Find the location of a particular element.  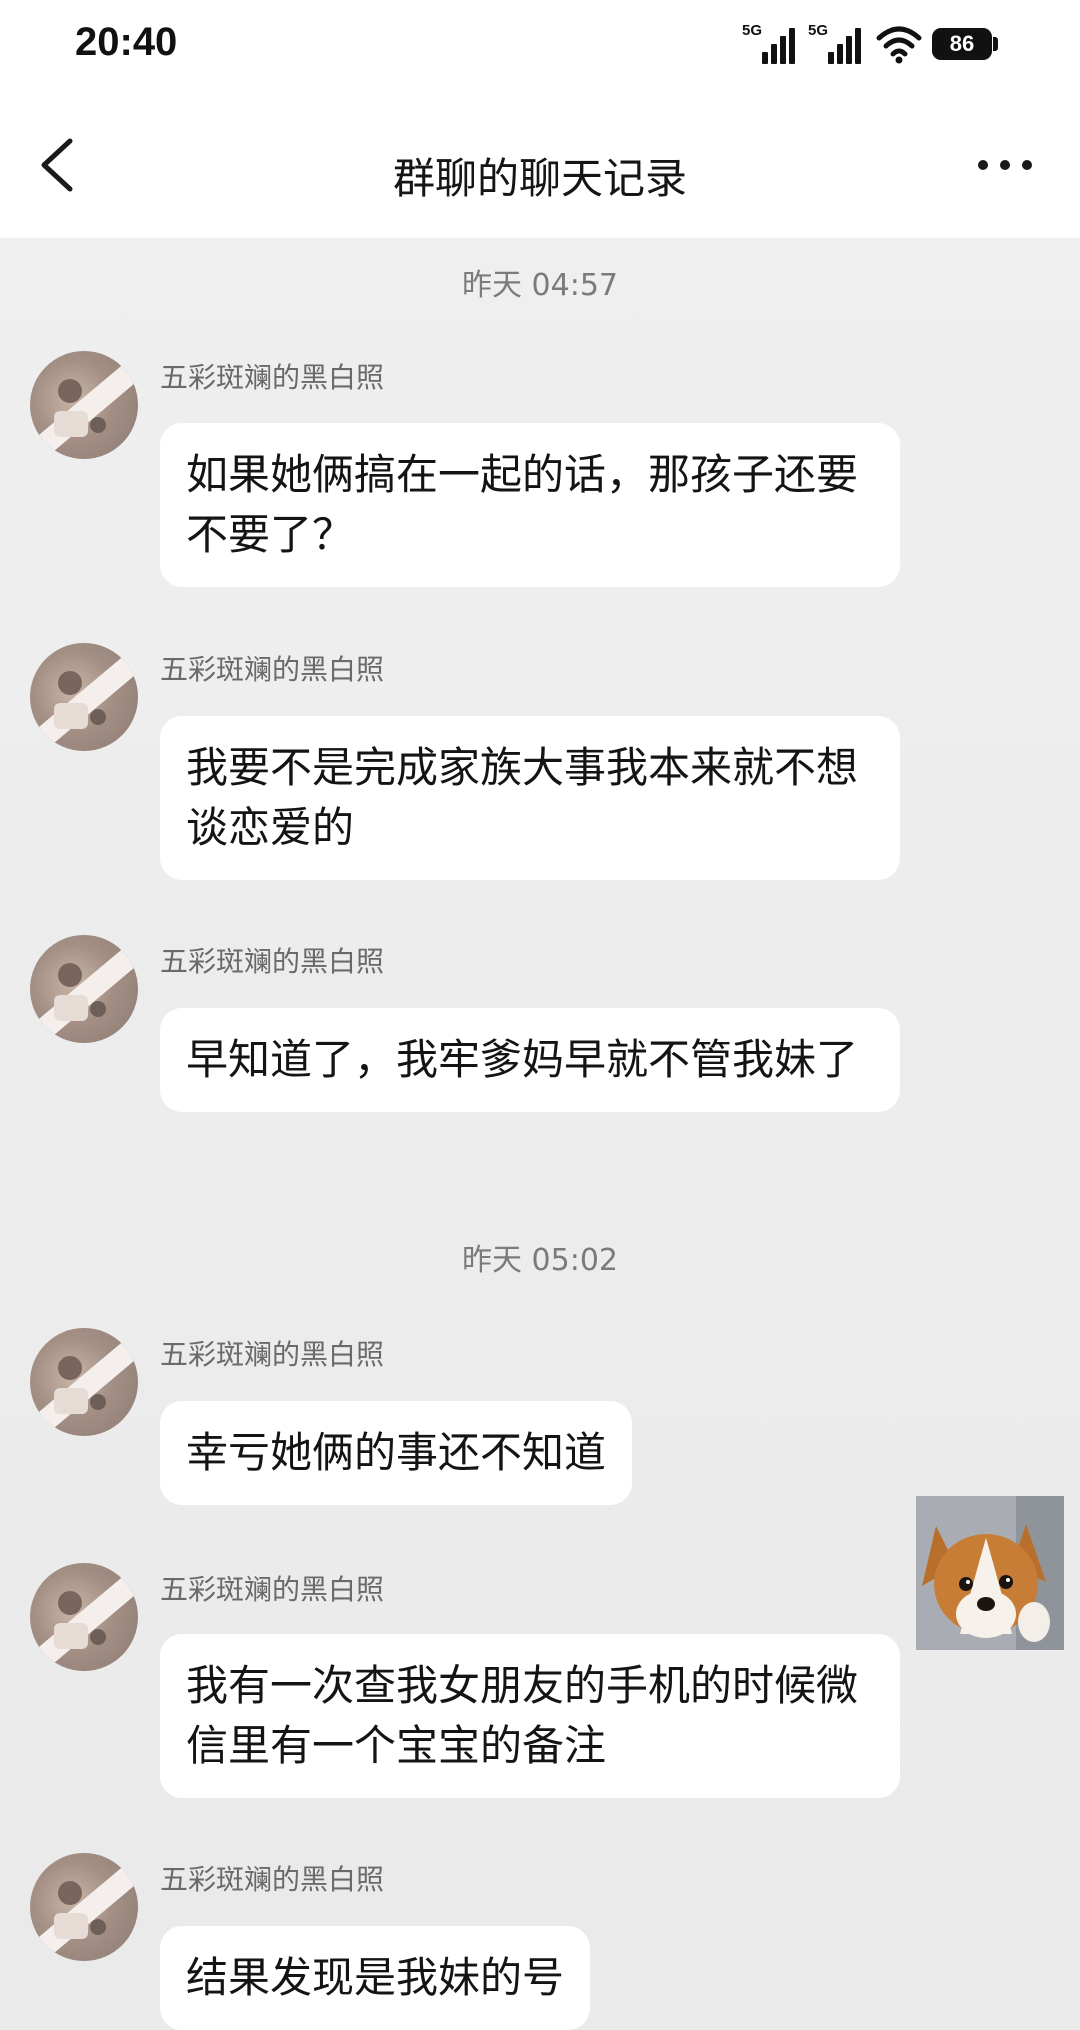

battery-tip is located at coordinates (995, 44).